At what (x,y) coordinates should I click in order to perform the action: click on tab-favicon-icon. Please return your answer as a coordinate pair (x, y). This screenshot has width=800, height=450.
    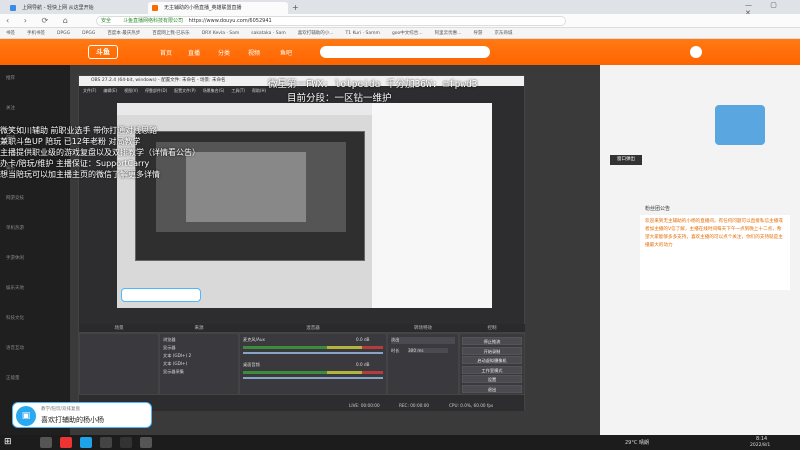
    Looking at the image, I should click on (155, 8).